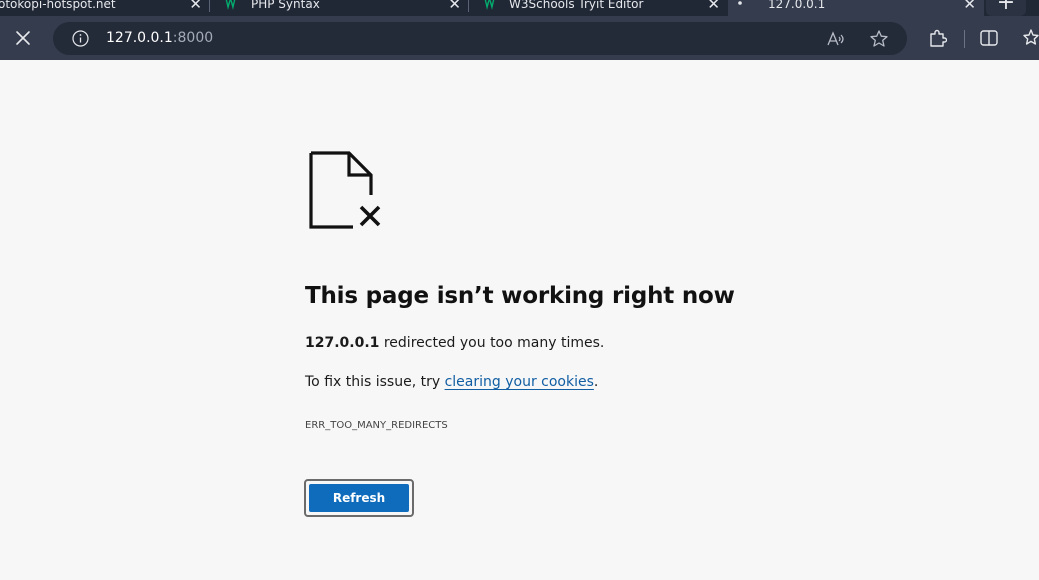  I want to click on url-text: 127.0.0.1:8000, so click(159, 38).